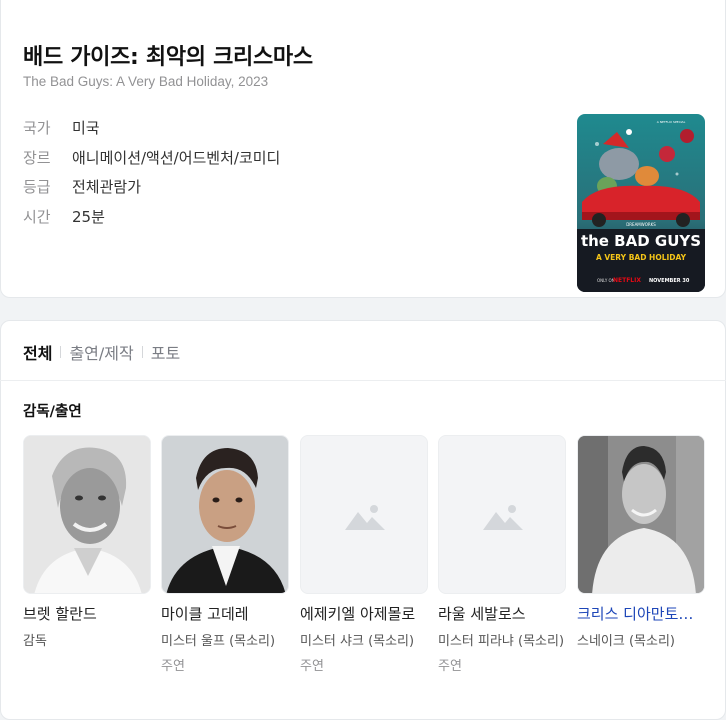 This screenshot has height=720, width=726. I want to click on content-tabs: 전체 출연/제작 포토, so click(101, 352).